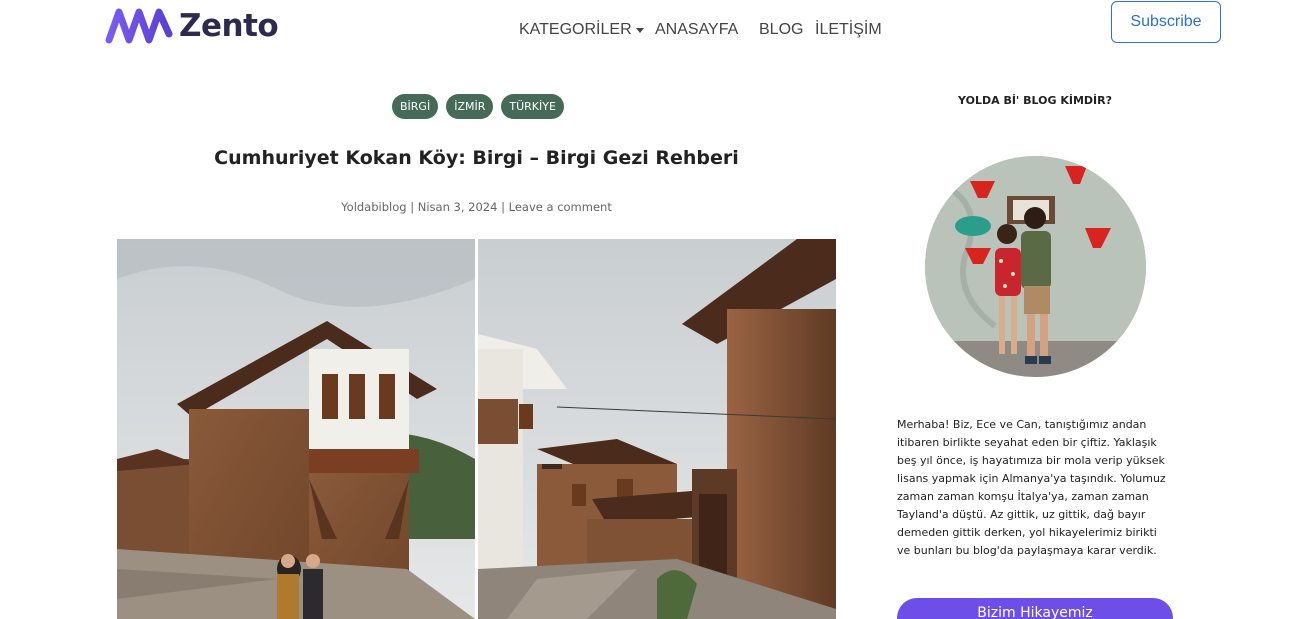  Describe the element at coordinates (848, 30) in the screenshot. I see `nav-item-iletisim: İLETİŞİM` at that location.